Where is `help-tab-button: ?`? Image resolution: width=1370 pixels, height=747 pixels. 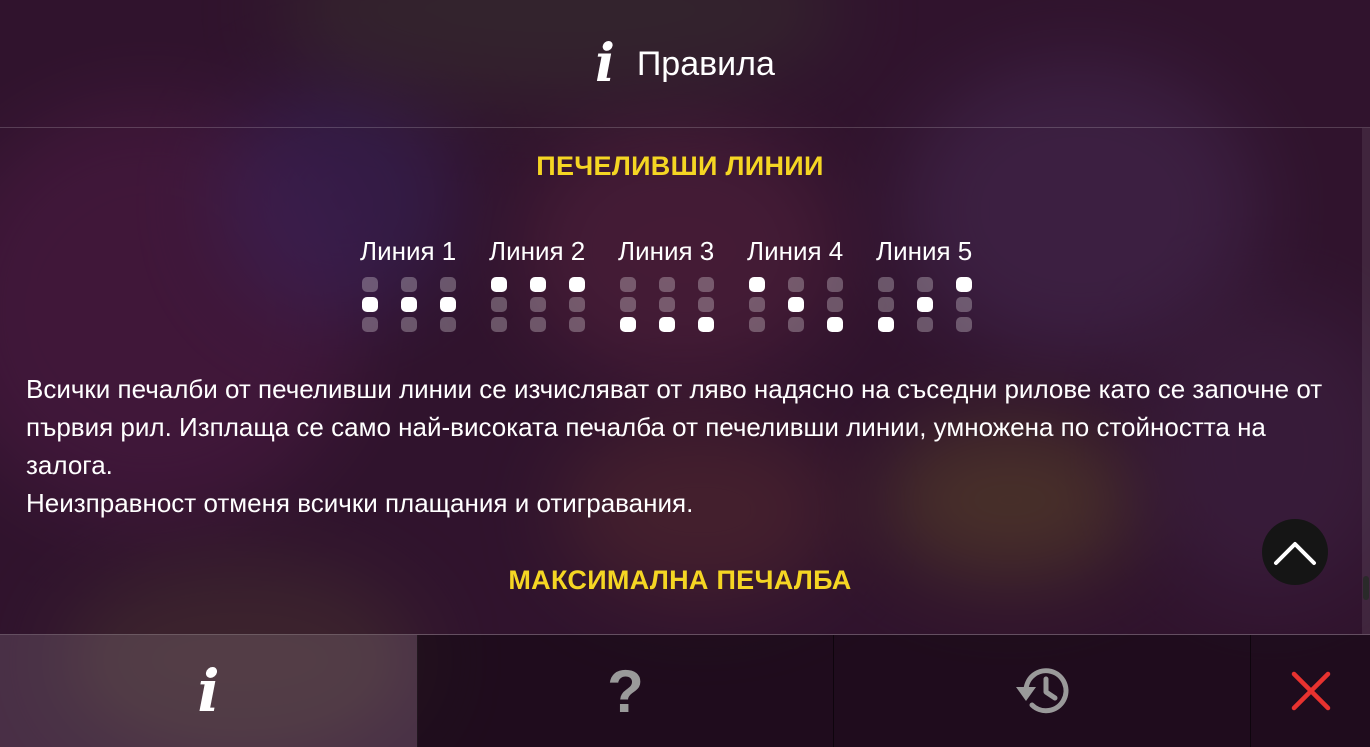
help-tab-button: ? is located at coordinates (626, 691).